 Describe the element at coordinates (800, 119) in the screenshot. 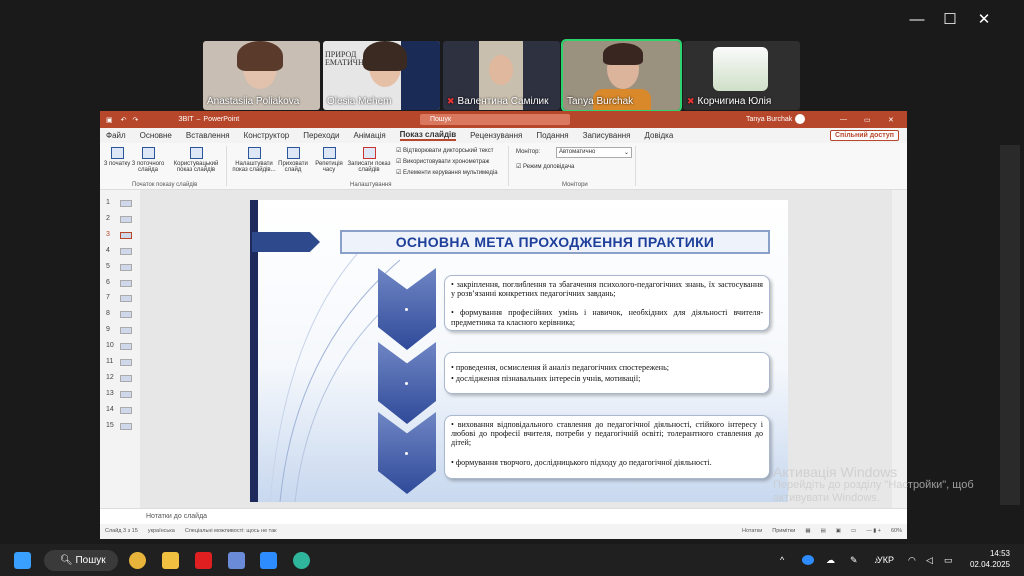

I see `avatar` at that location.